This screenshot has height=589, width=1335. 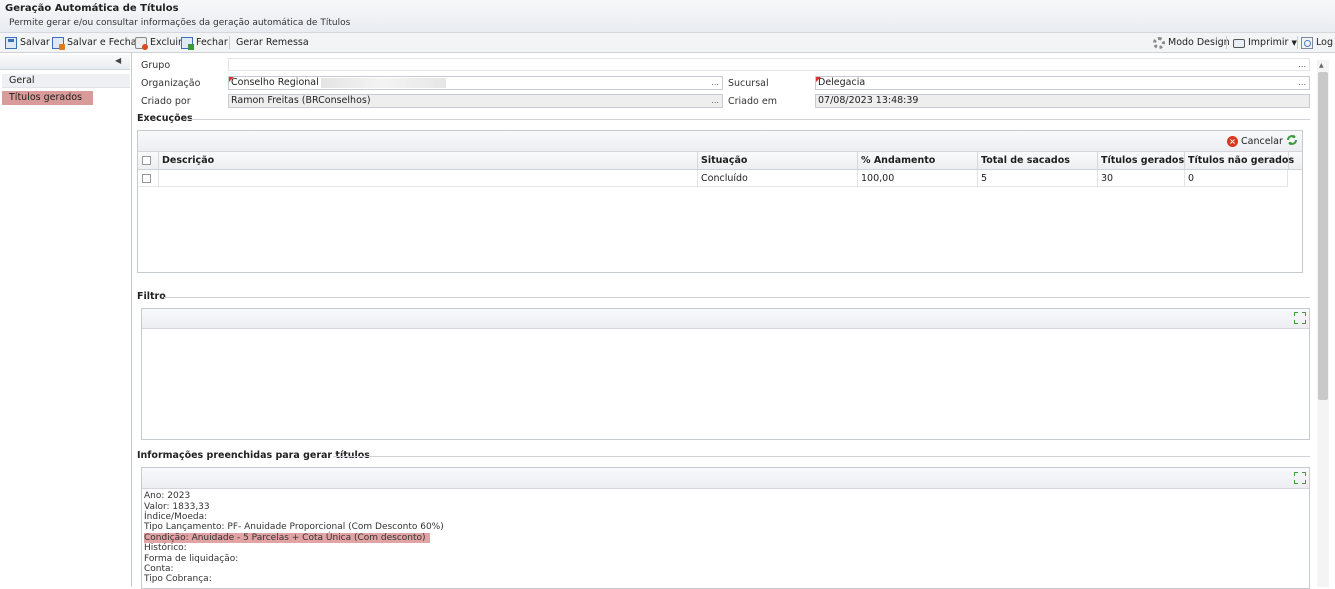 I want to click on delete-button: Excluir, so click(x=158, y=42).